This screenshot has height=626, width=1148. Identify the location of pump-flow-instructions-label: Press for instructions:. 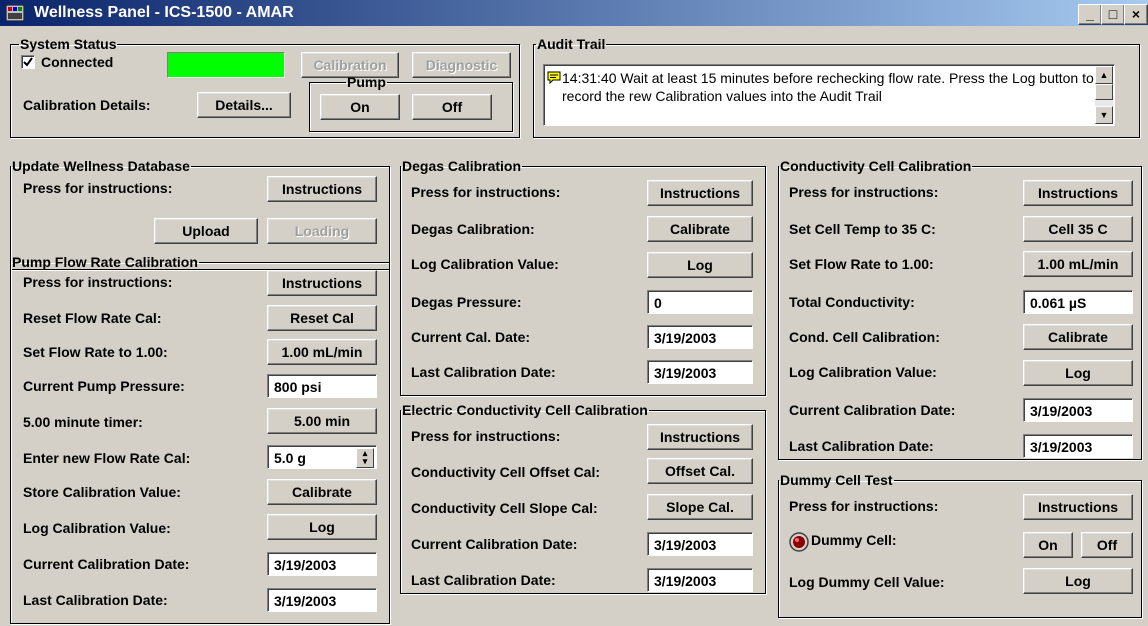
(98, 282).